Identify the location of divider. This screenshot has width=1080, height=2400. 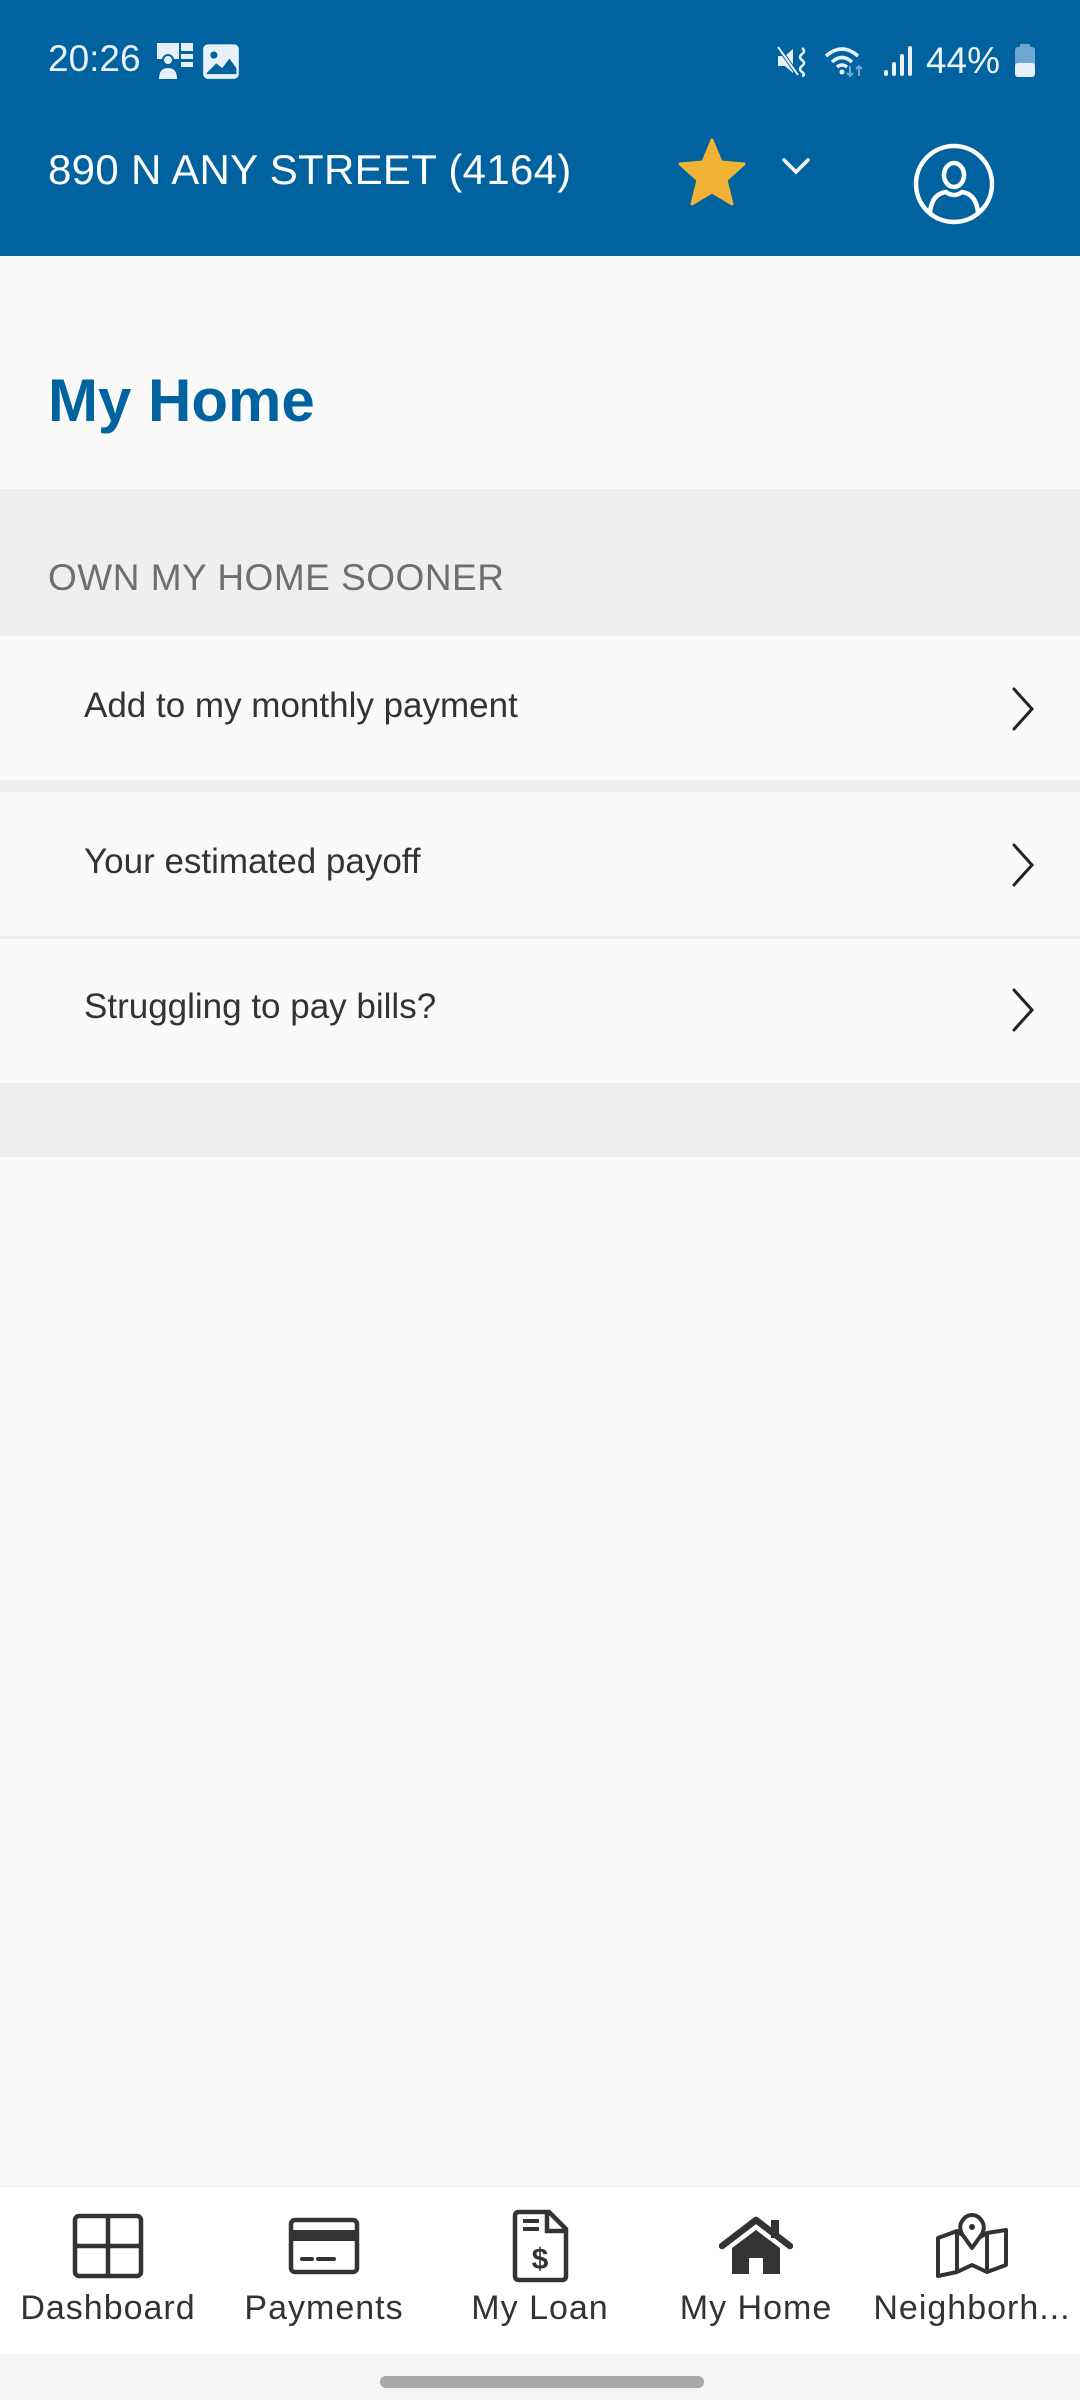
(540, 786).